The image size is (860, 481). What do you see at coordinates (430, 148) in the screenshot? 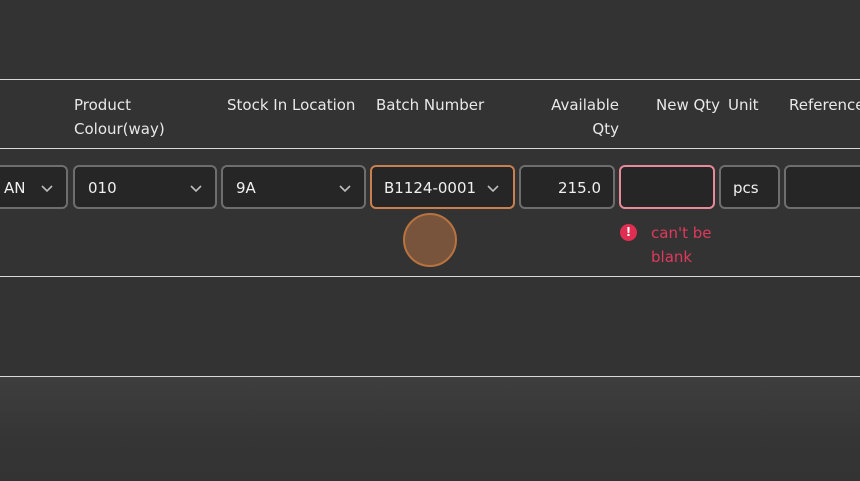
I see `header-bottom-divider` at bounding box center [430, 148].